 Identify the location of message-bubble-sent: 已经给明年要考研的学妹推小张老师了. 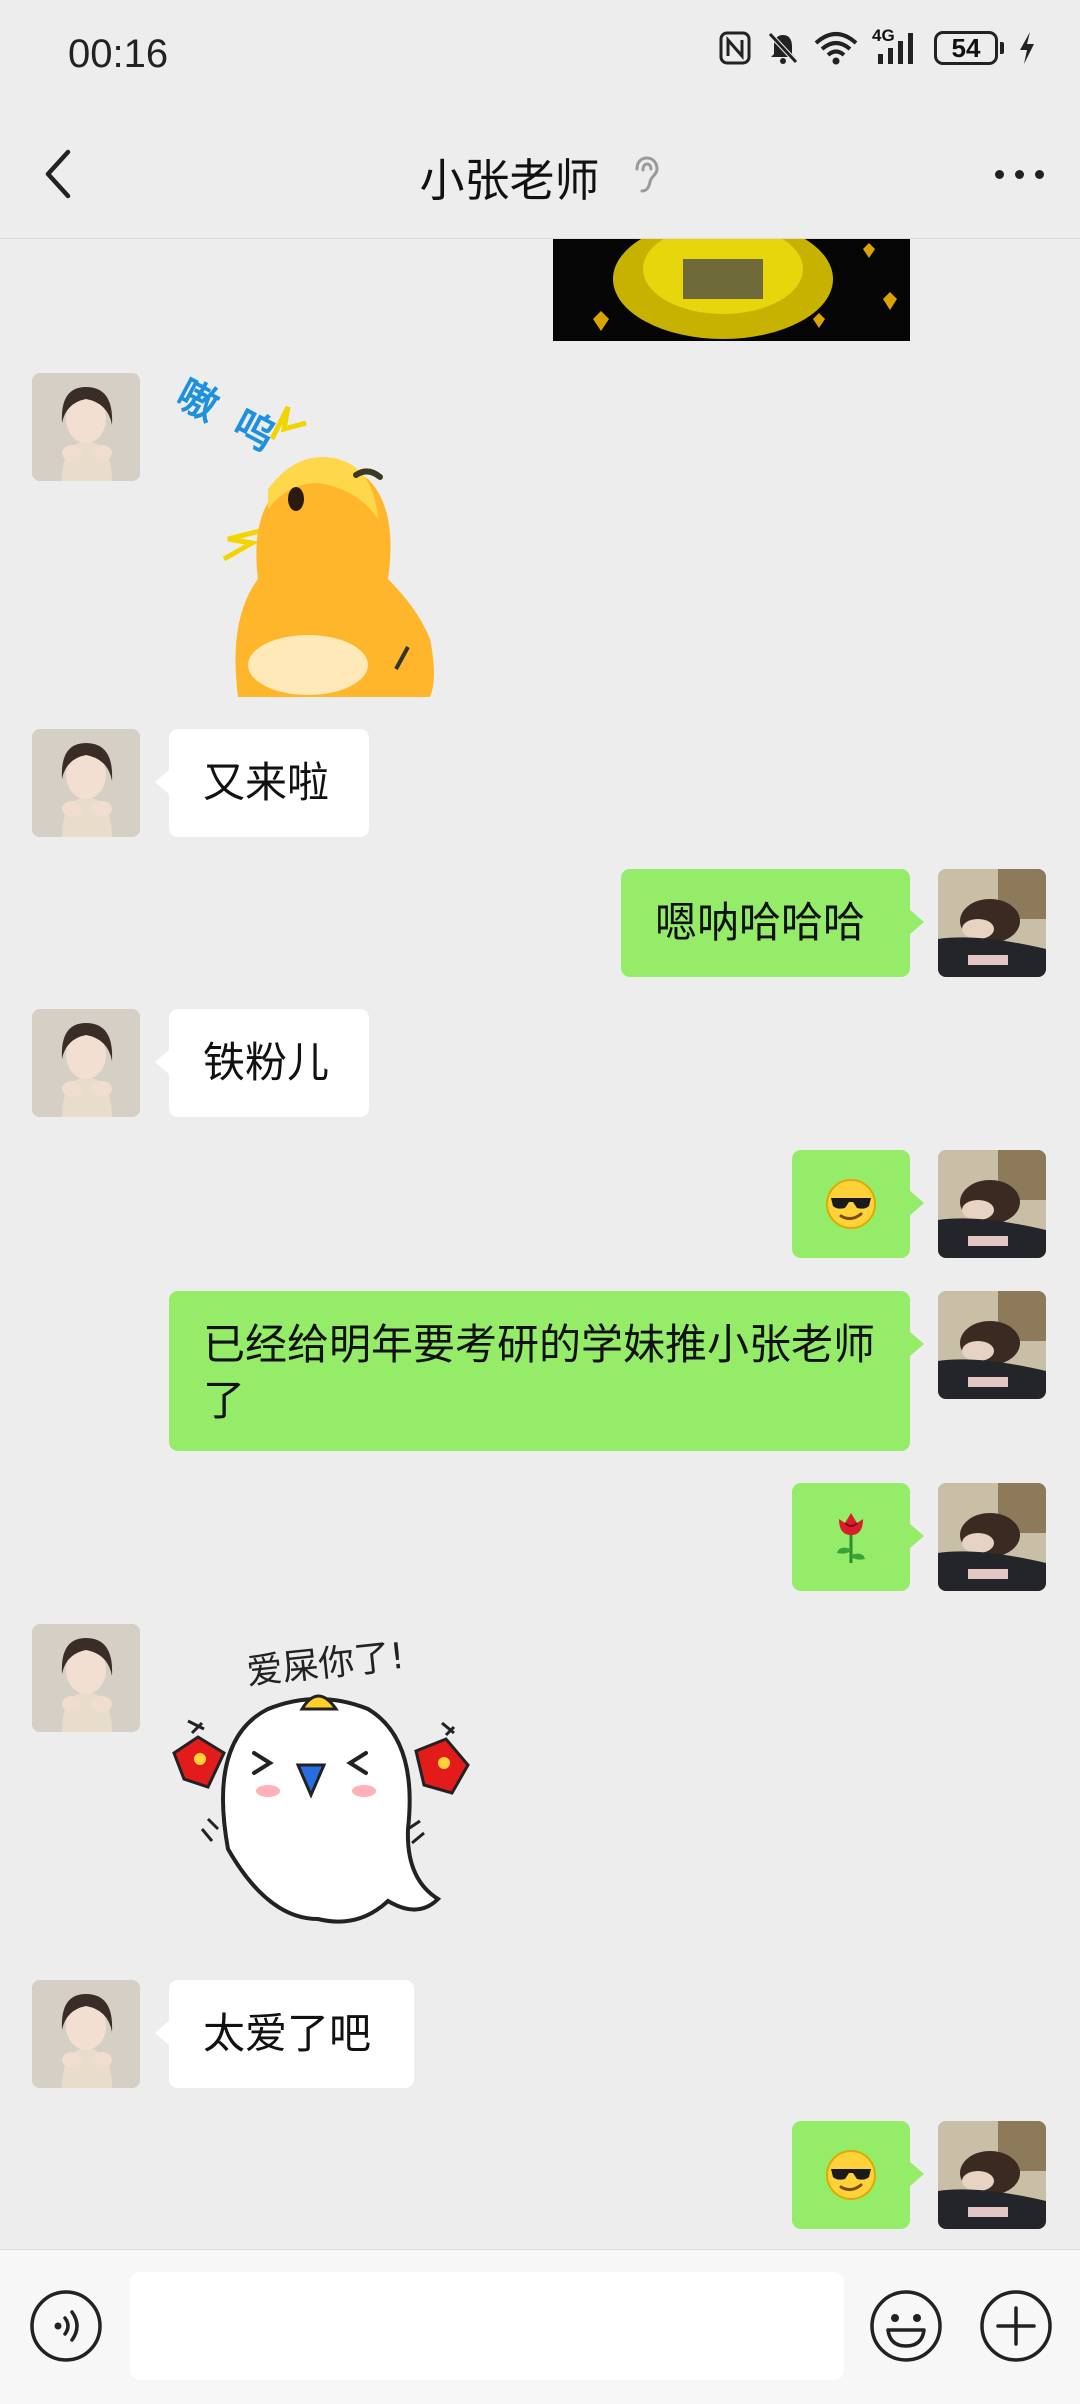
(546, 1371).